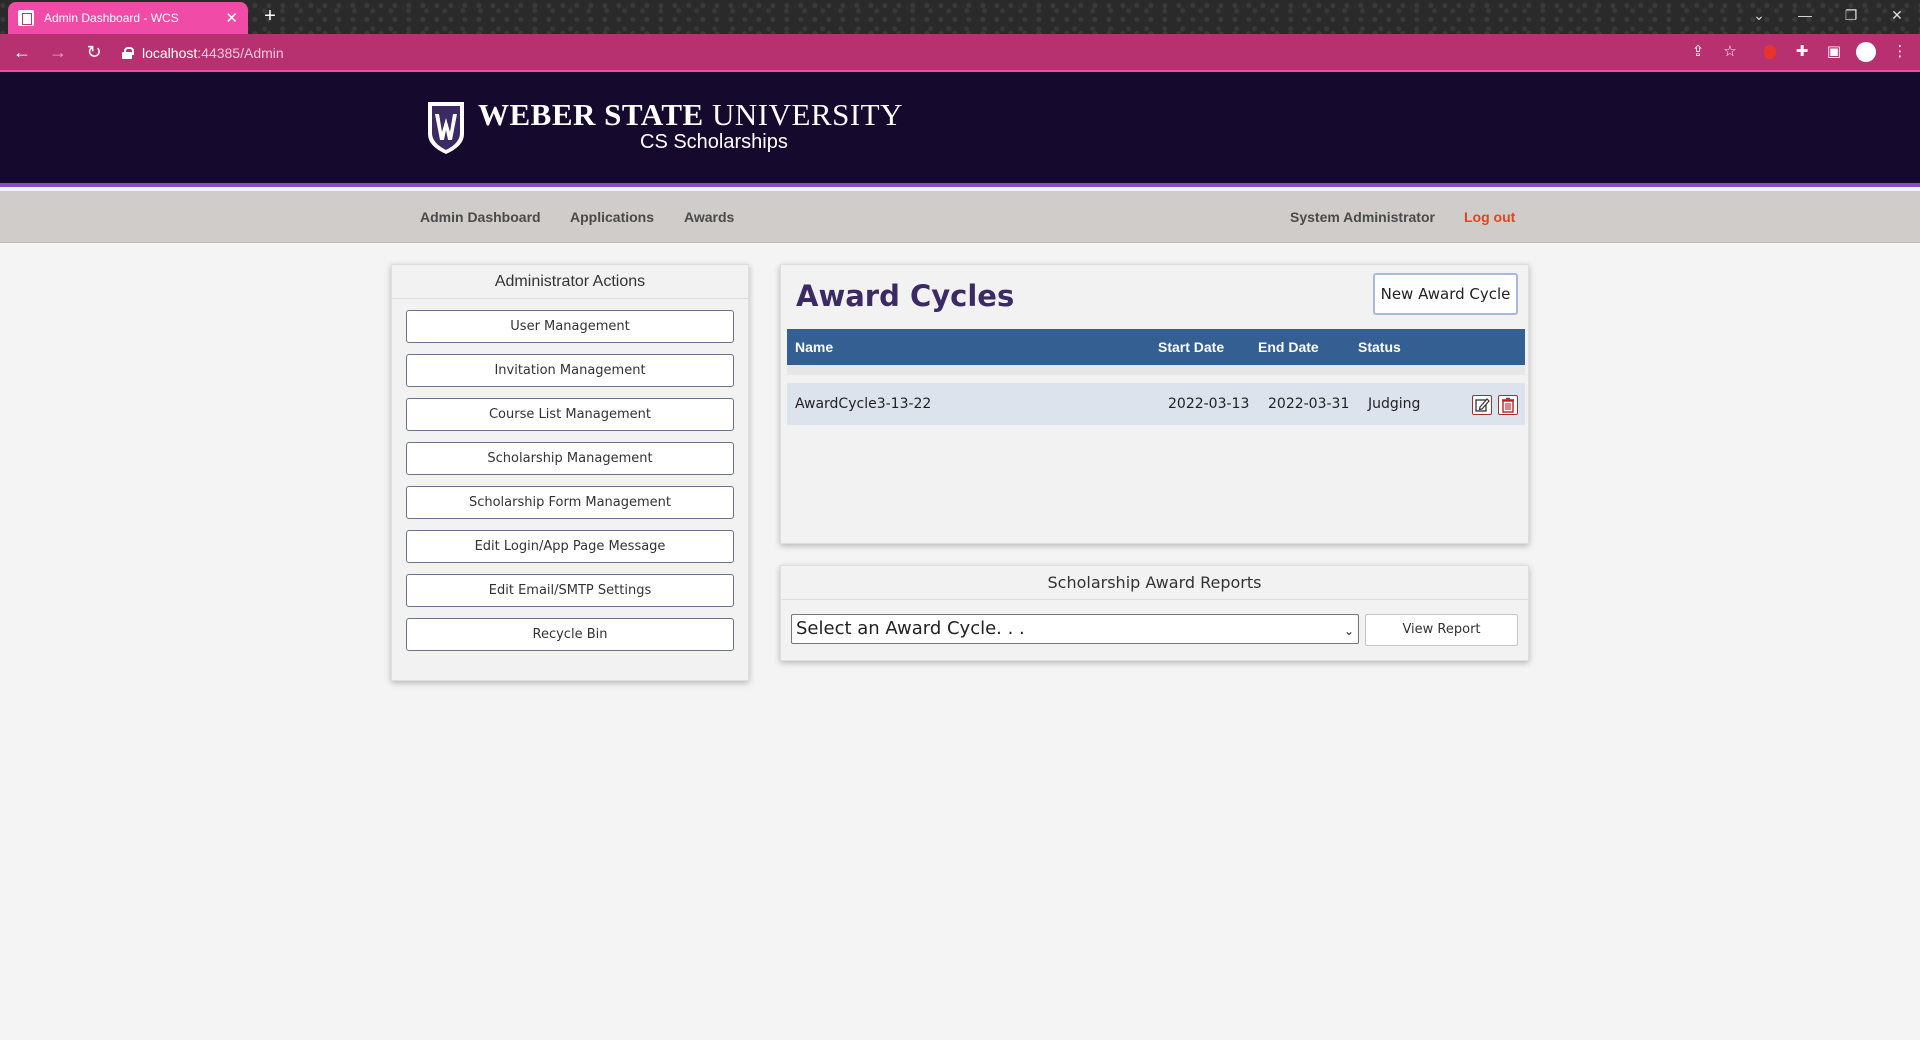  Describe the element at coordinates (1897, 15) in the screenshot. I see `close-window-icon: ✕` at that location.